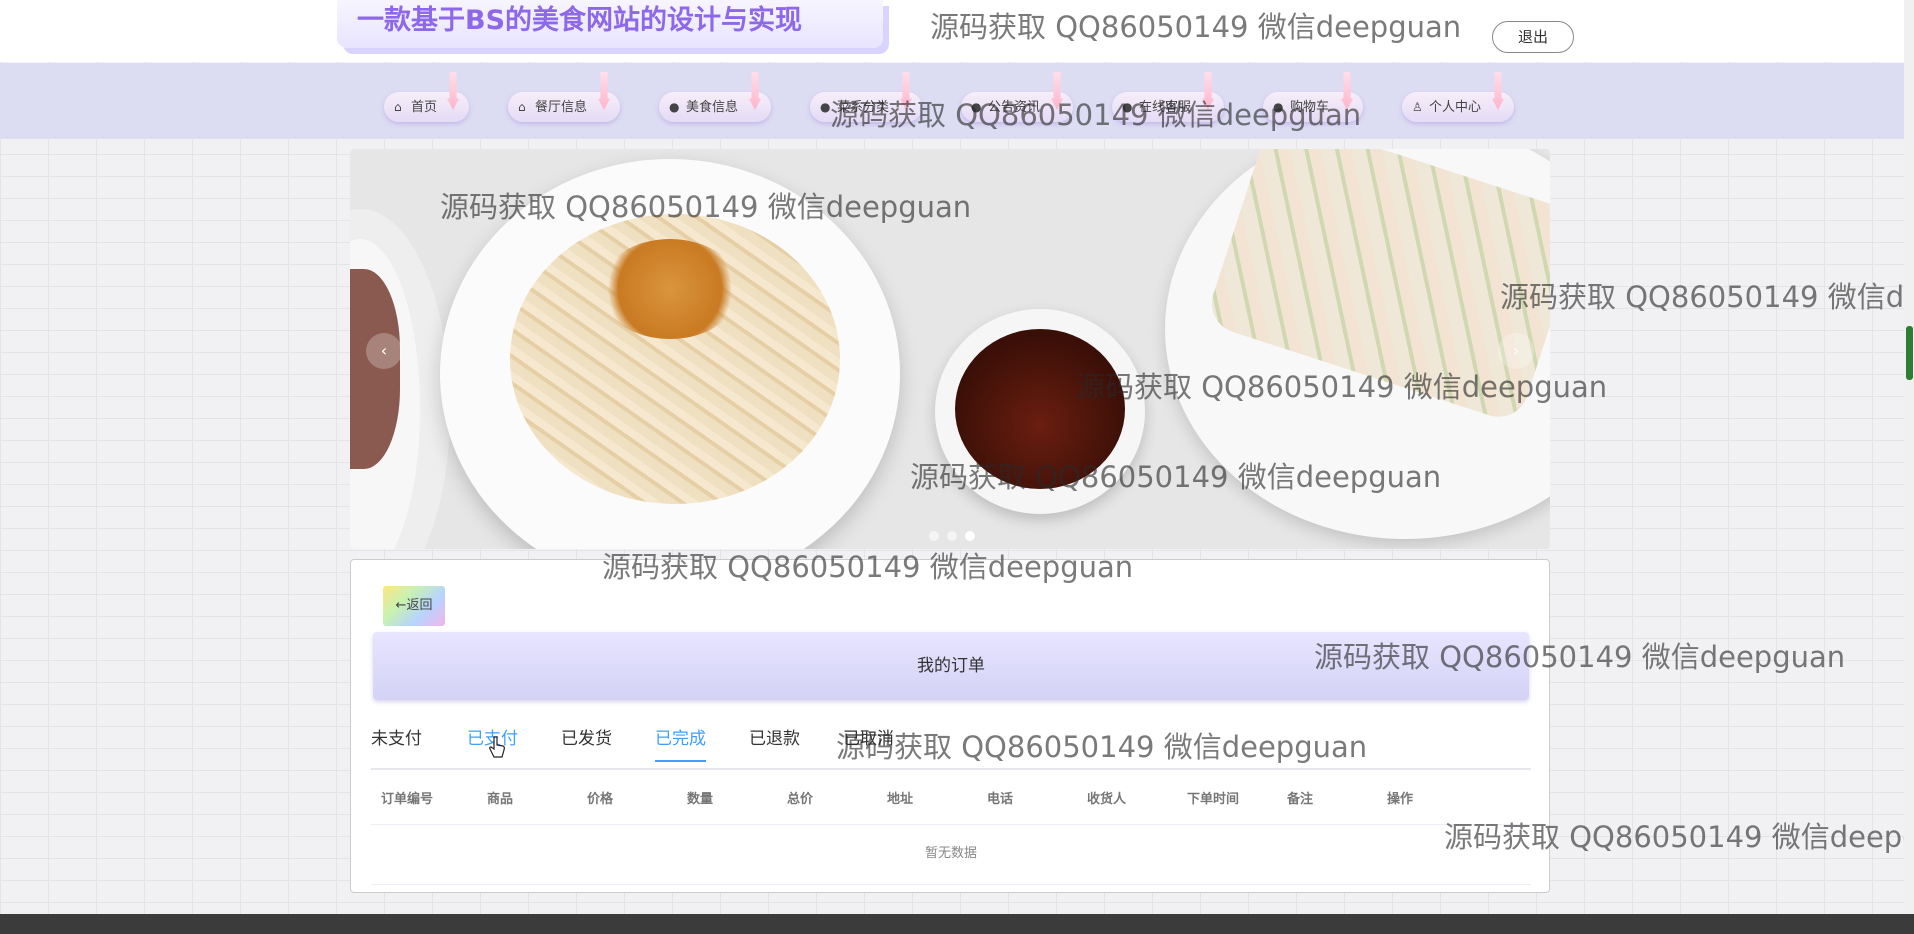  Describe the element at coordinates (715, 97) in the screenshot. I see `nav-item-food: ● 美食信息` at that location.